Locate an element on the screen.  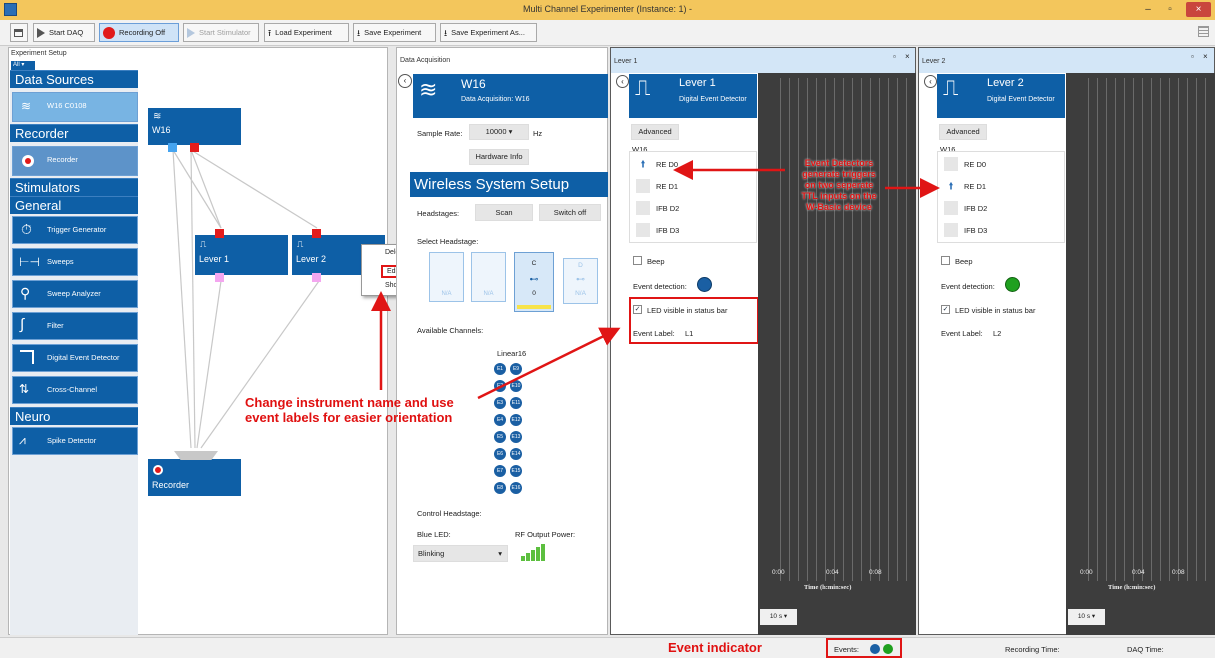
annotation-line: generate triggers is located at coordinates (839, 174).